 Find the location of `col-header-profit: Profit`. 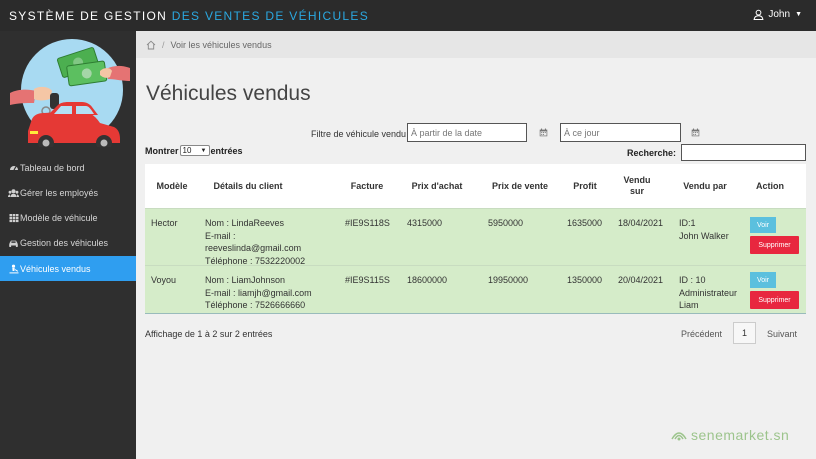

col-header-profit: Profit is located at coordinates (585, 186).